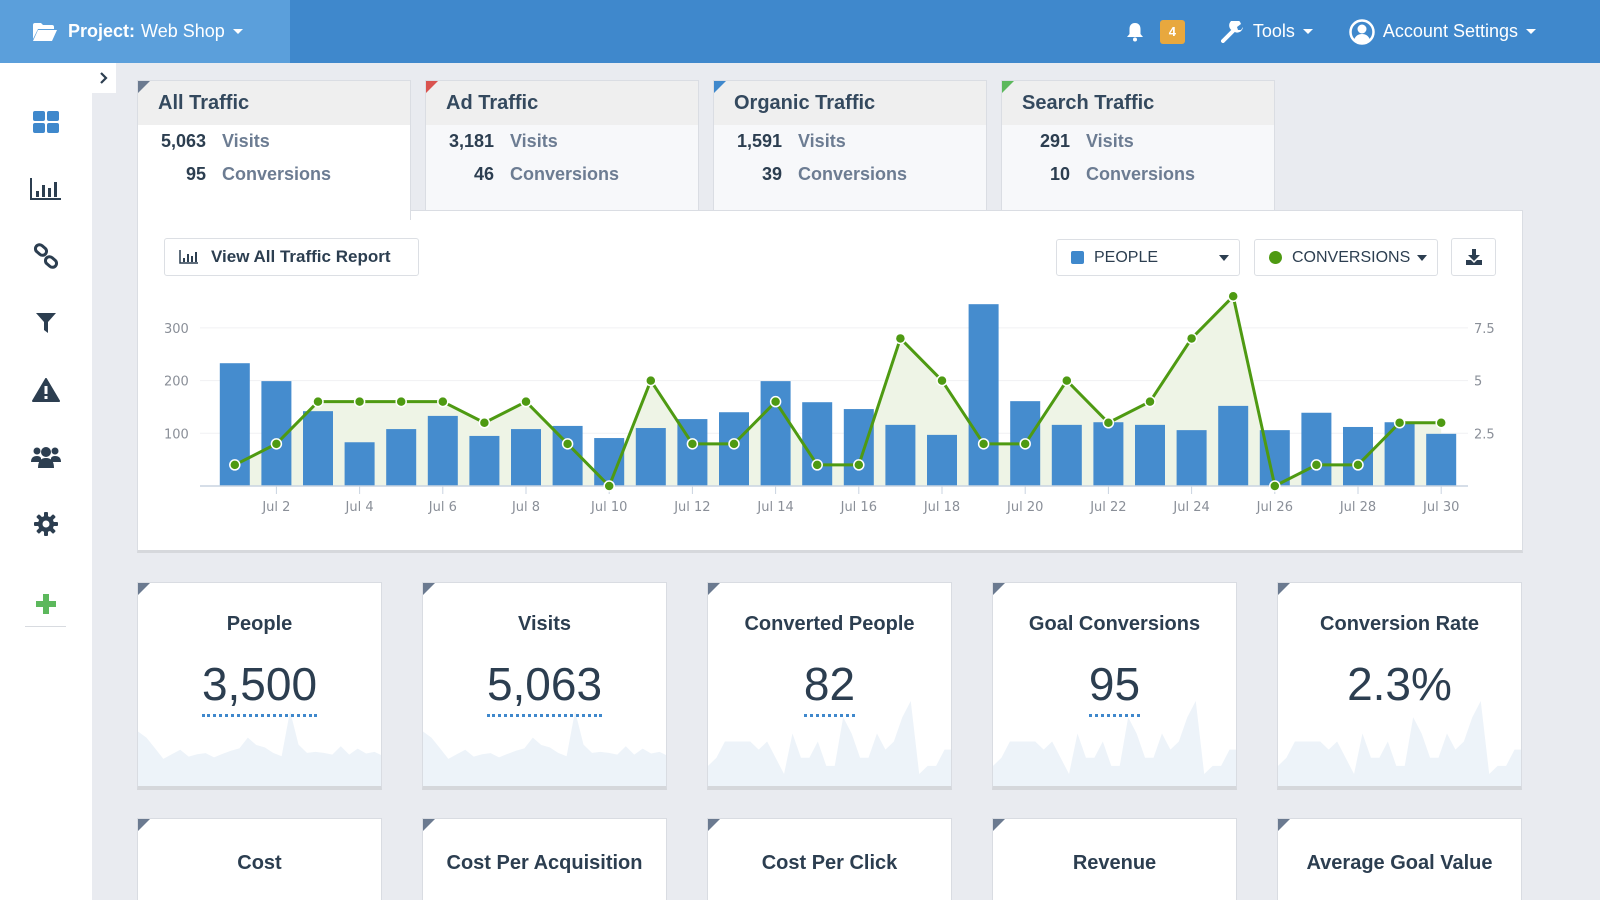 This screenshot has width=1600, height=900. I want to click on metric-value: 95, so click(1114, 687).